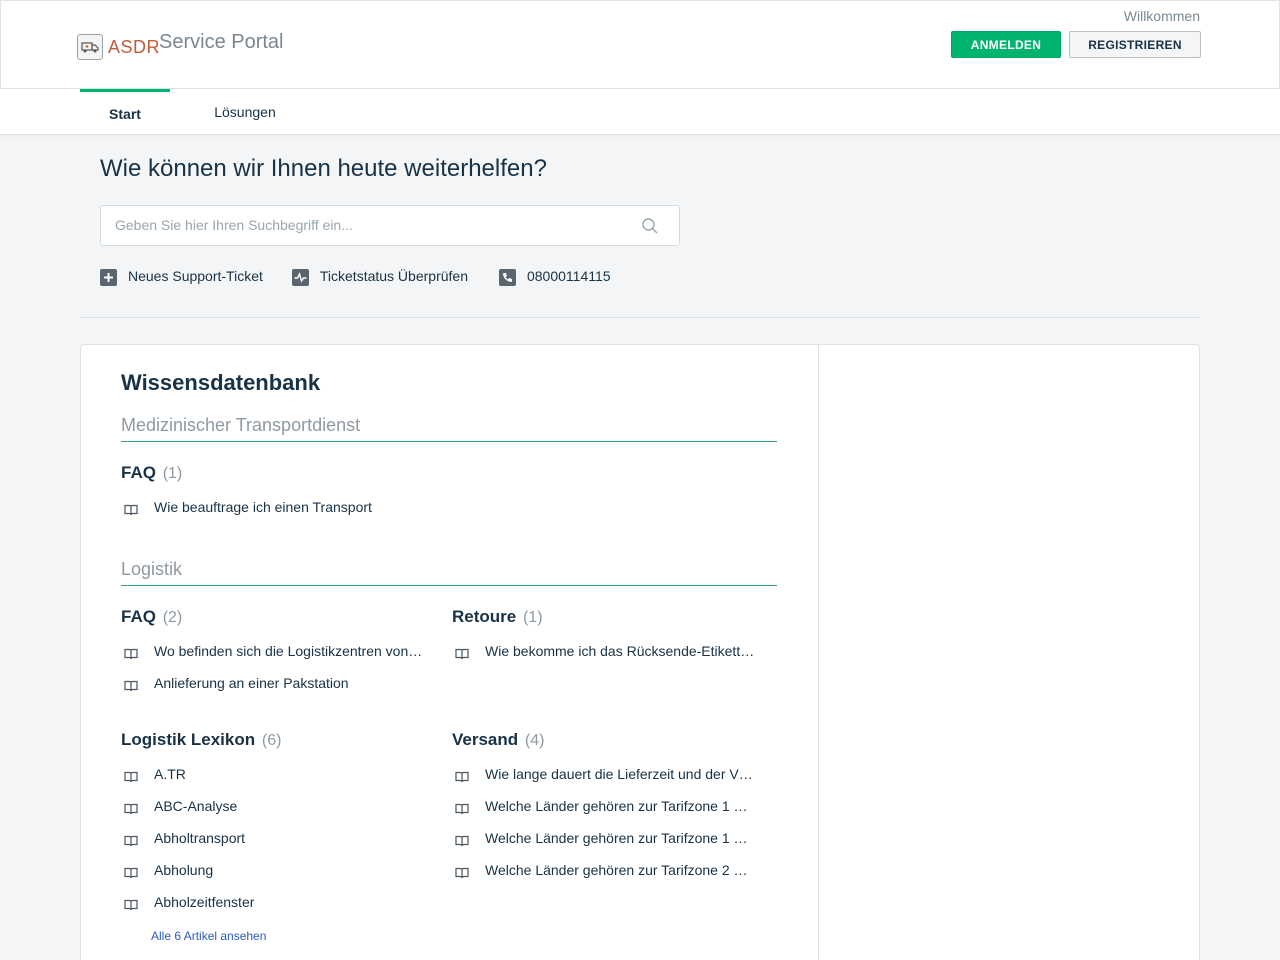  Describe the element at coordinates (196, 806) in the screenshot. I see `article-title: ABC-Analyse` at that location.